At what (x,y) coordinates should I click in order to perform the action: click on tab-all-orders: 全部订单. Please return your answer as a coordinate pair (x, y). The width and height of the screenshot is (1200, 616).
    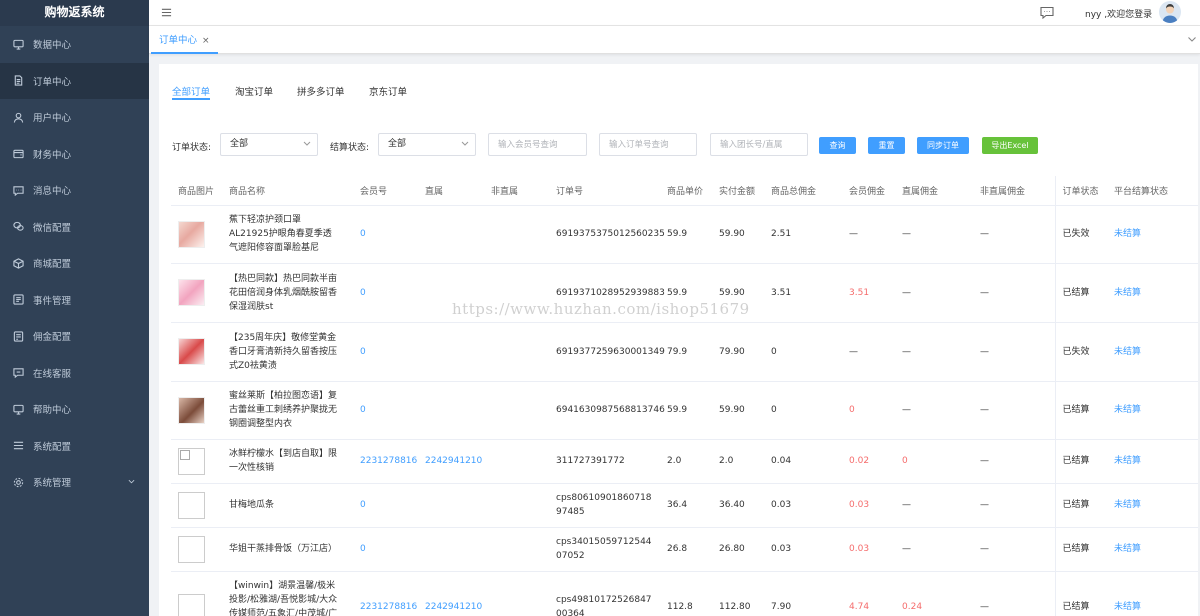
    Looking at the image, I should click on (191, 92).